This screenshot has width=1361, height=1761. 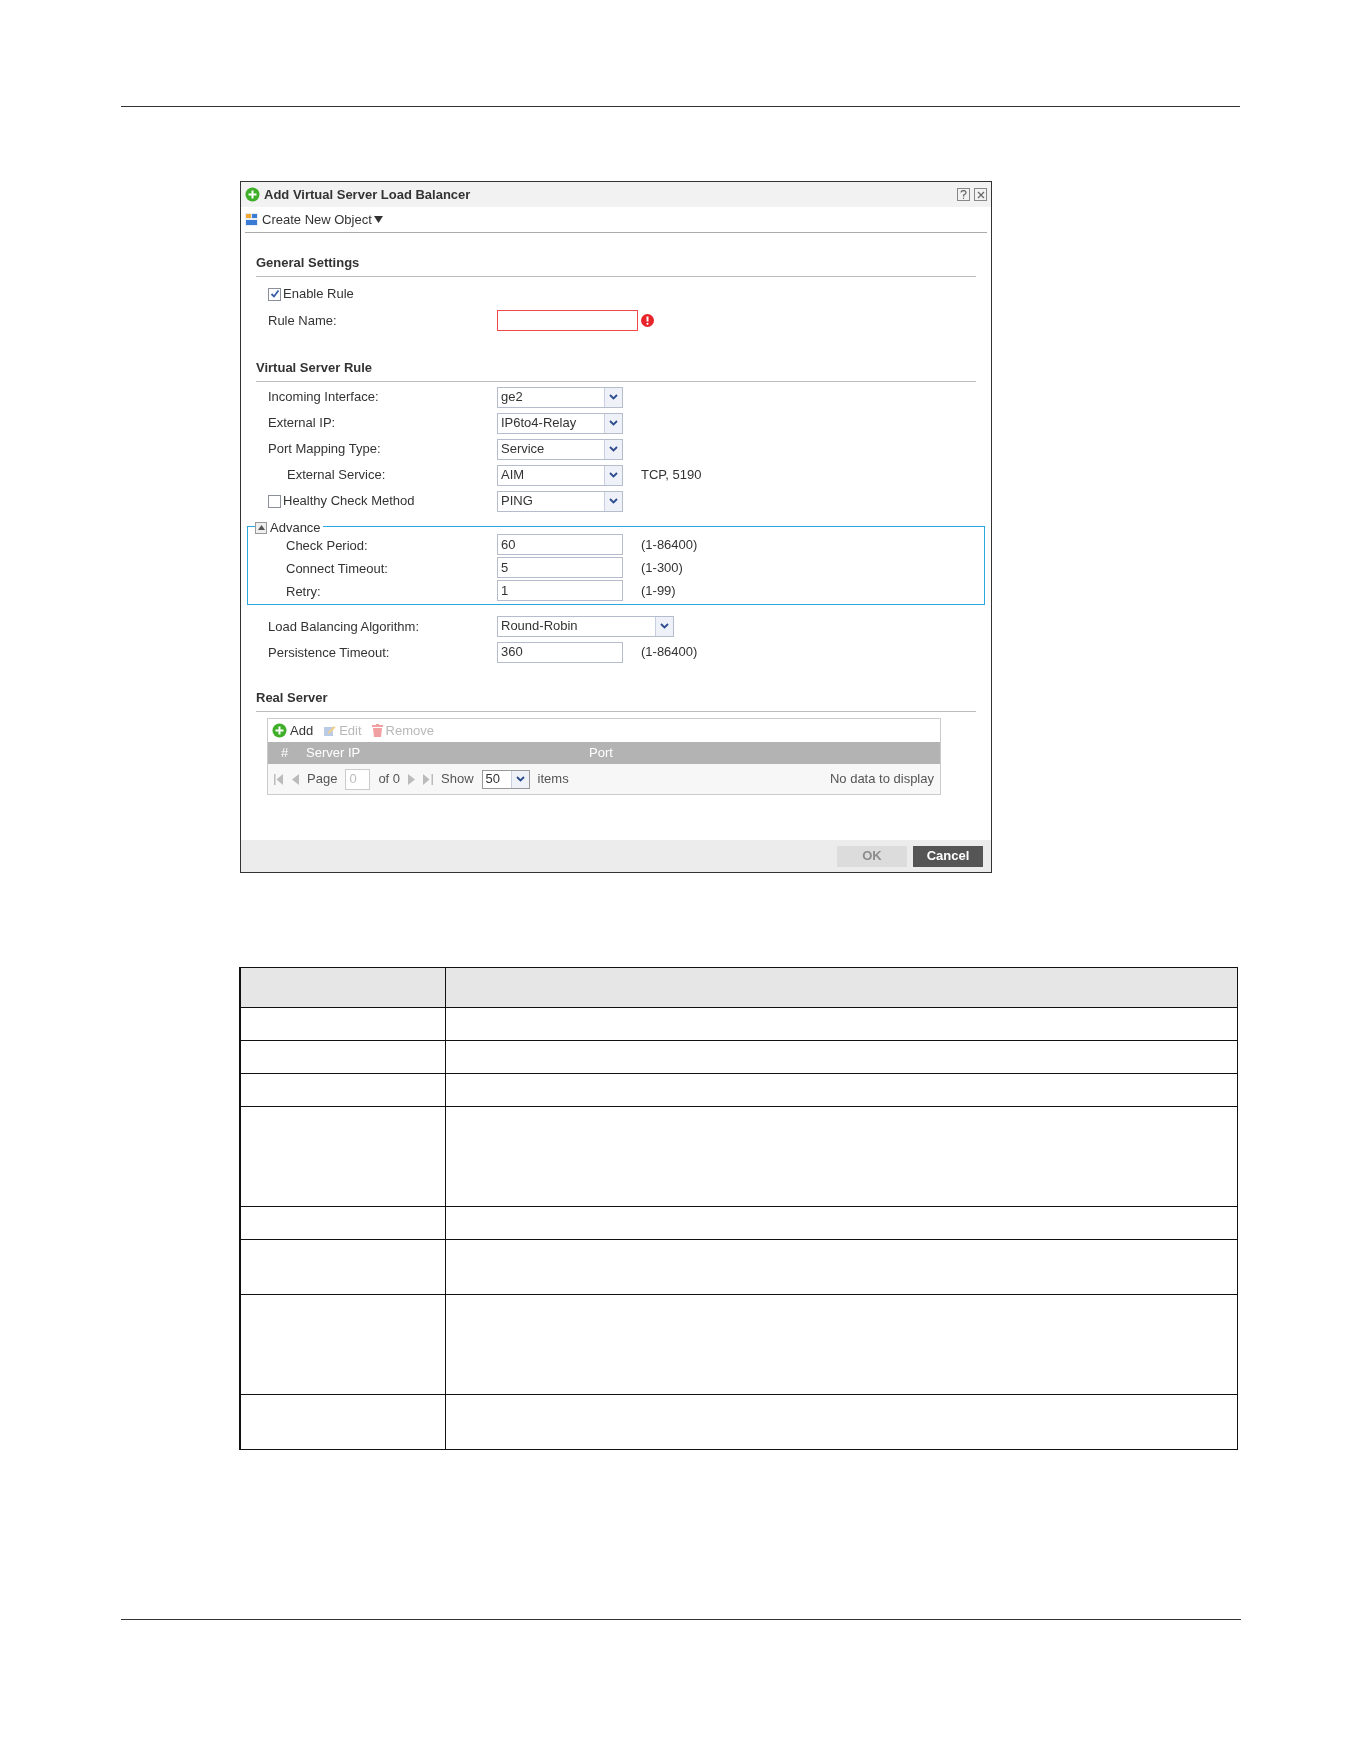 What do you see at coordinates (324, 449) in the screenshot?
I see `field-label: Port Mapping Type:` at bounding box center [324, 449].